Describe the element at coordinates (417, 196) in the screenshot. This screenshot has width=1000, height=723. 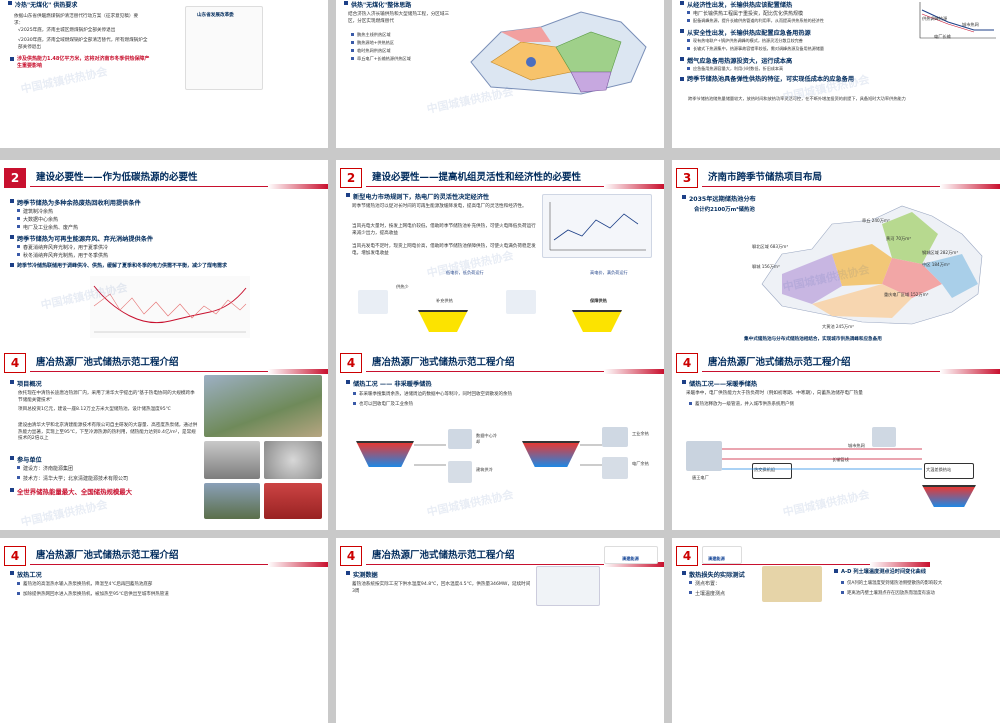
I see `bullet-heading: 新型电力市场规则下，热电厂的灵活性决定经济性` at that location.